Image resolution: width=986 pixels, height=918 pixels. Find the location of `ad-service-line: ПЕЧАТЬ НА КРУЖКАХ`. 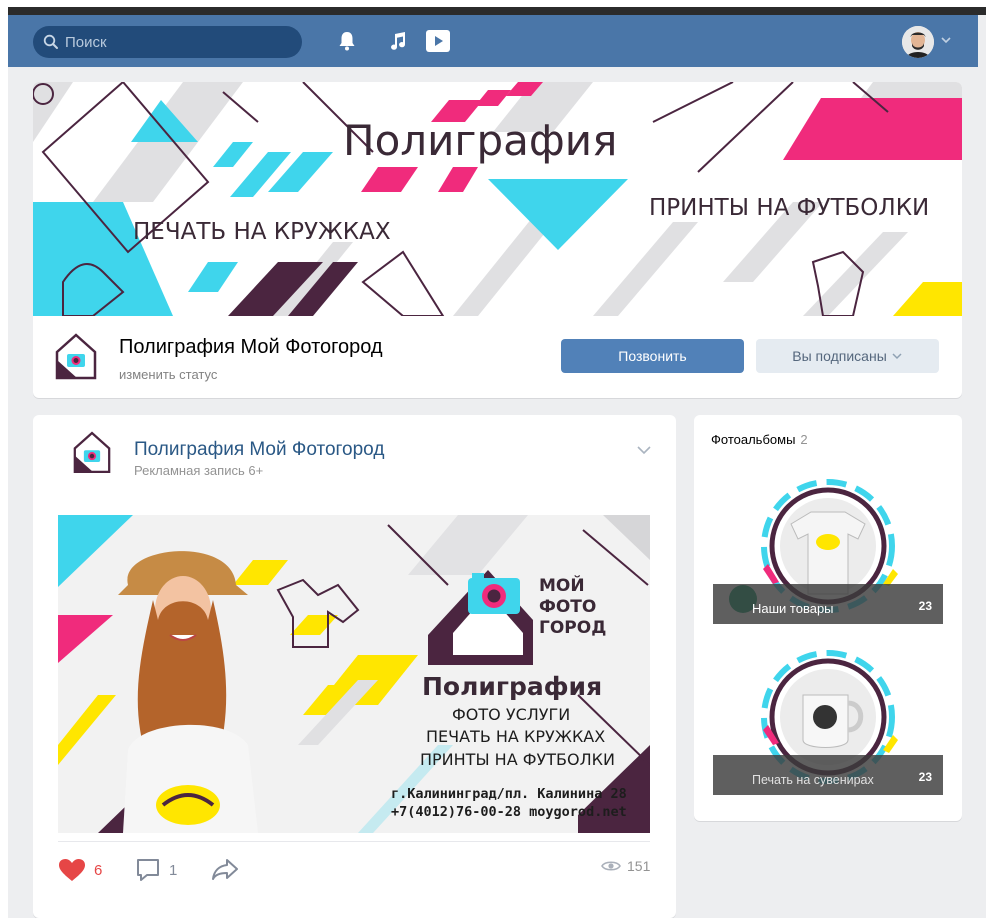

ad-service-line: ПЕЧАТЬ НА КРУЖКАХ is located at coordinates (516, 736).